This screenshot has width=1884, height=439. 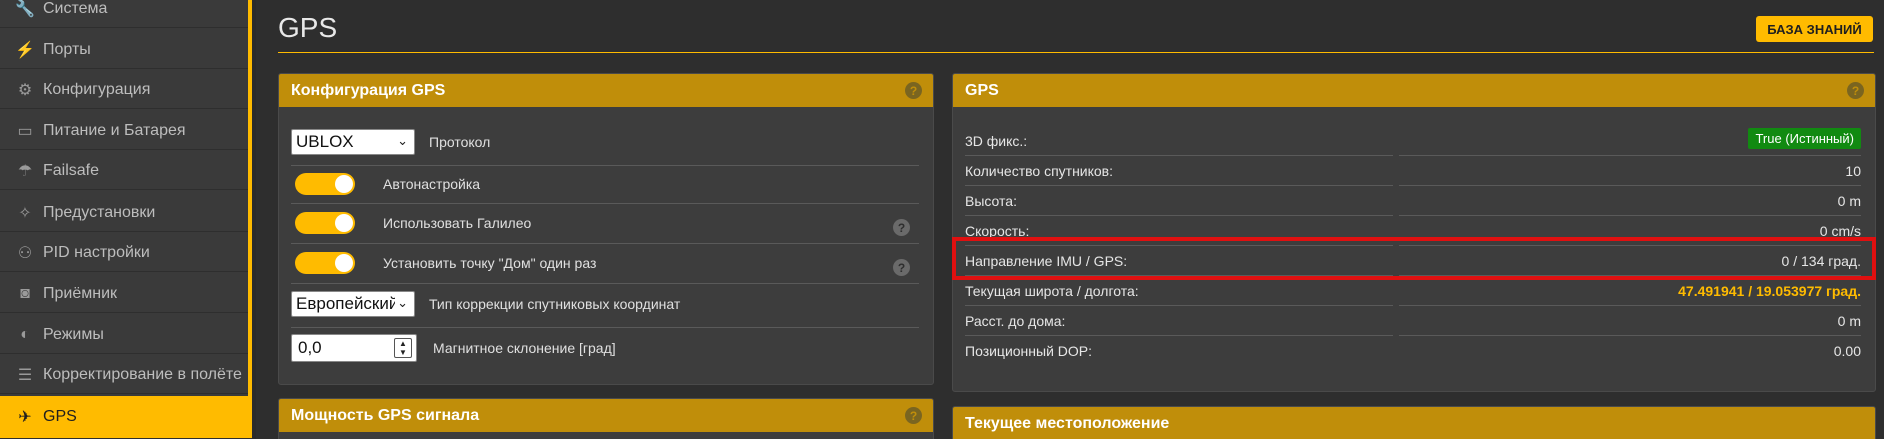 What do you see at coordinates (75, 8) in the screenshot?
I see `sidebar-item-label: Система` at bounding box center [75, 8].